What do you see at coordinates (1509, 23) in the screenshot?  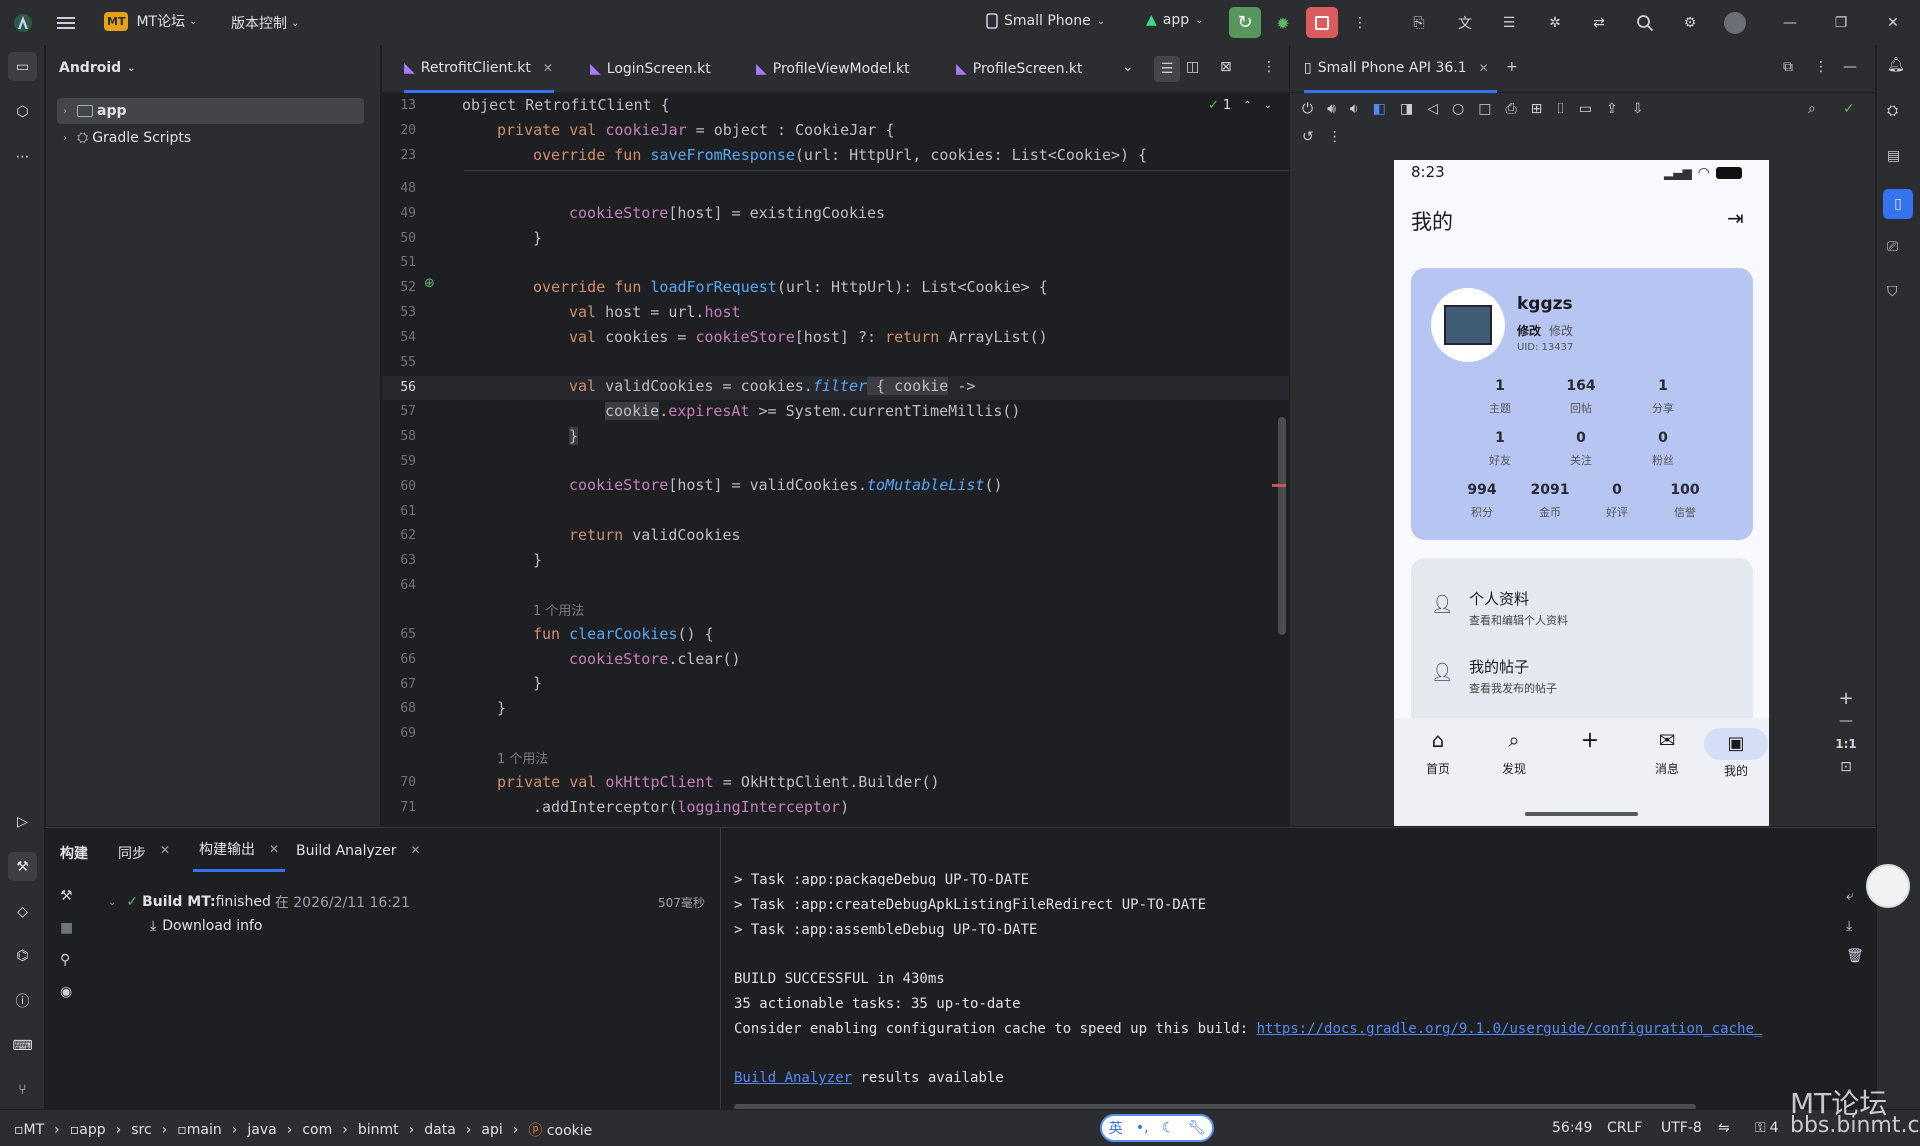 I see `structure-icon: ☰` at bounding box center [1509, 23].